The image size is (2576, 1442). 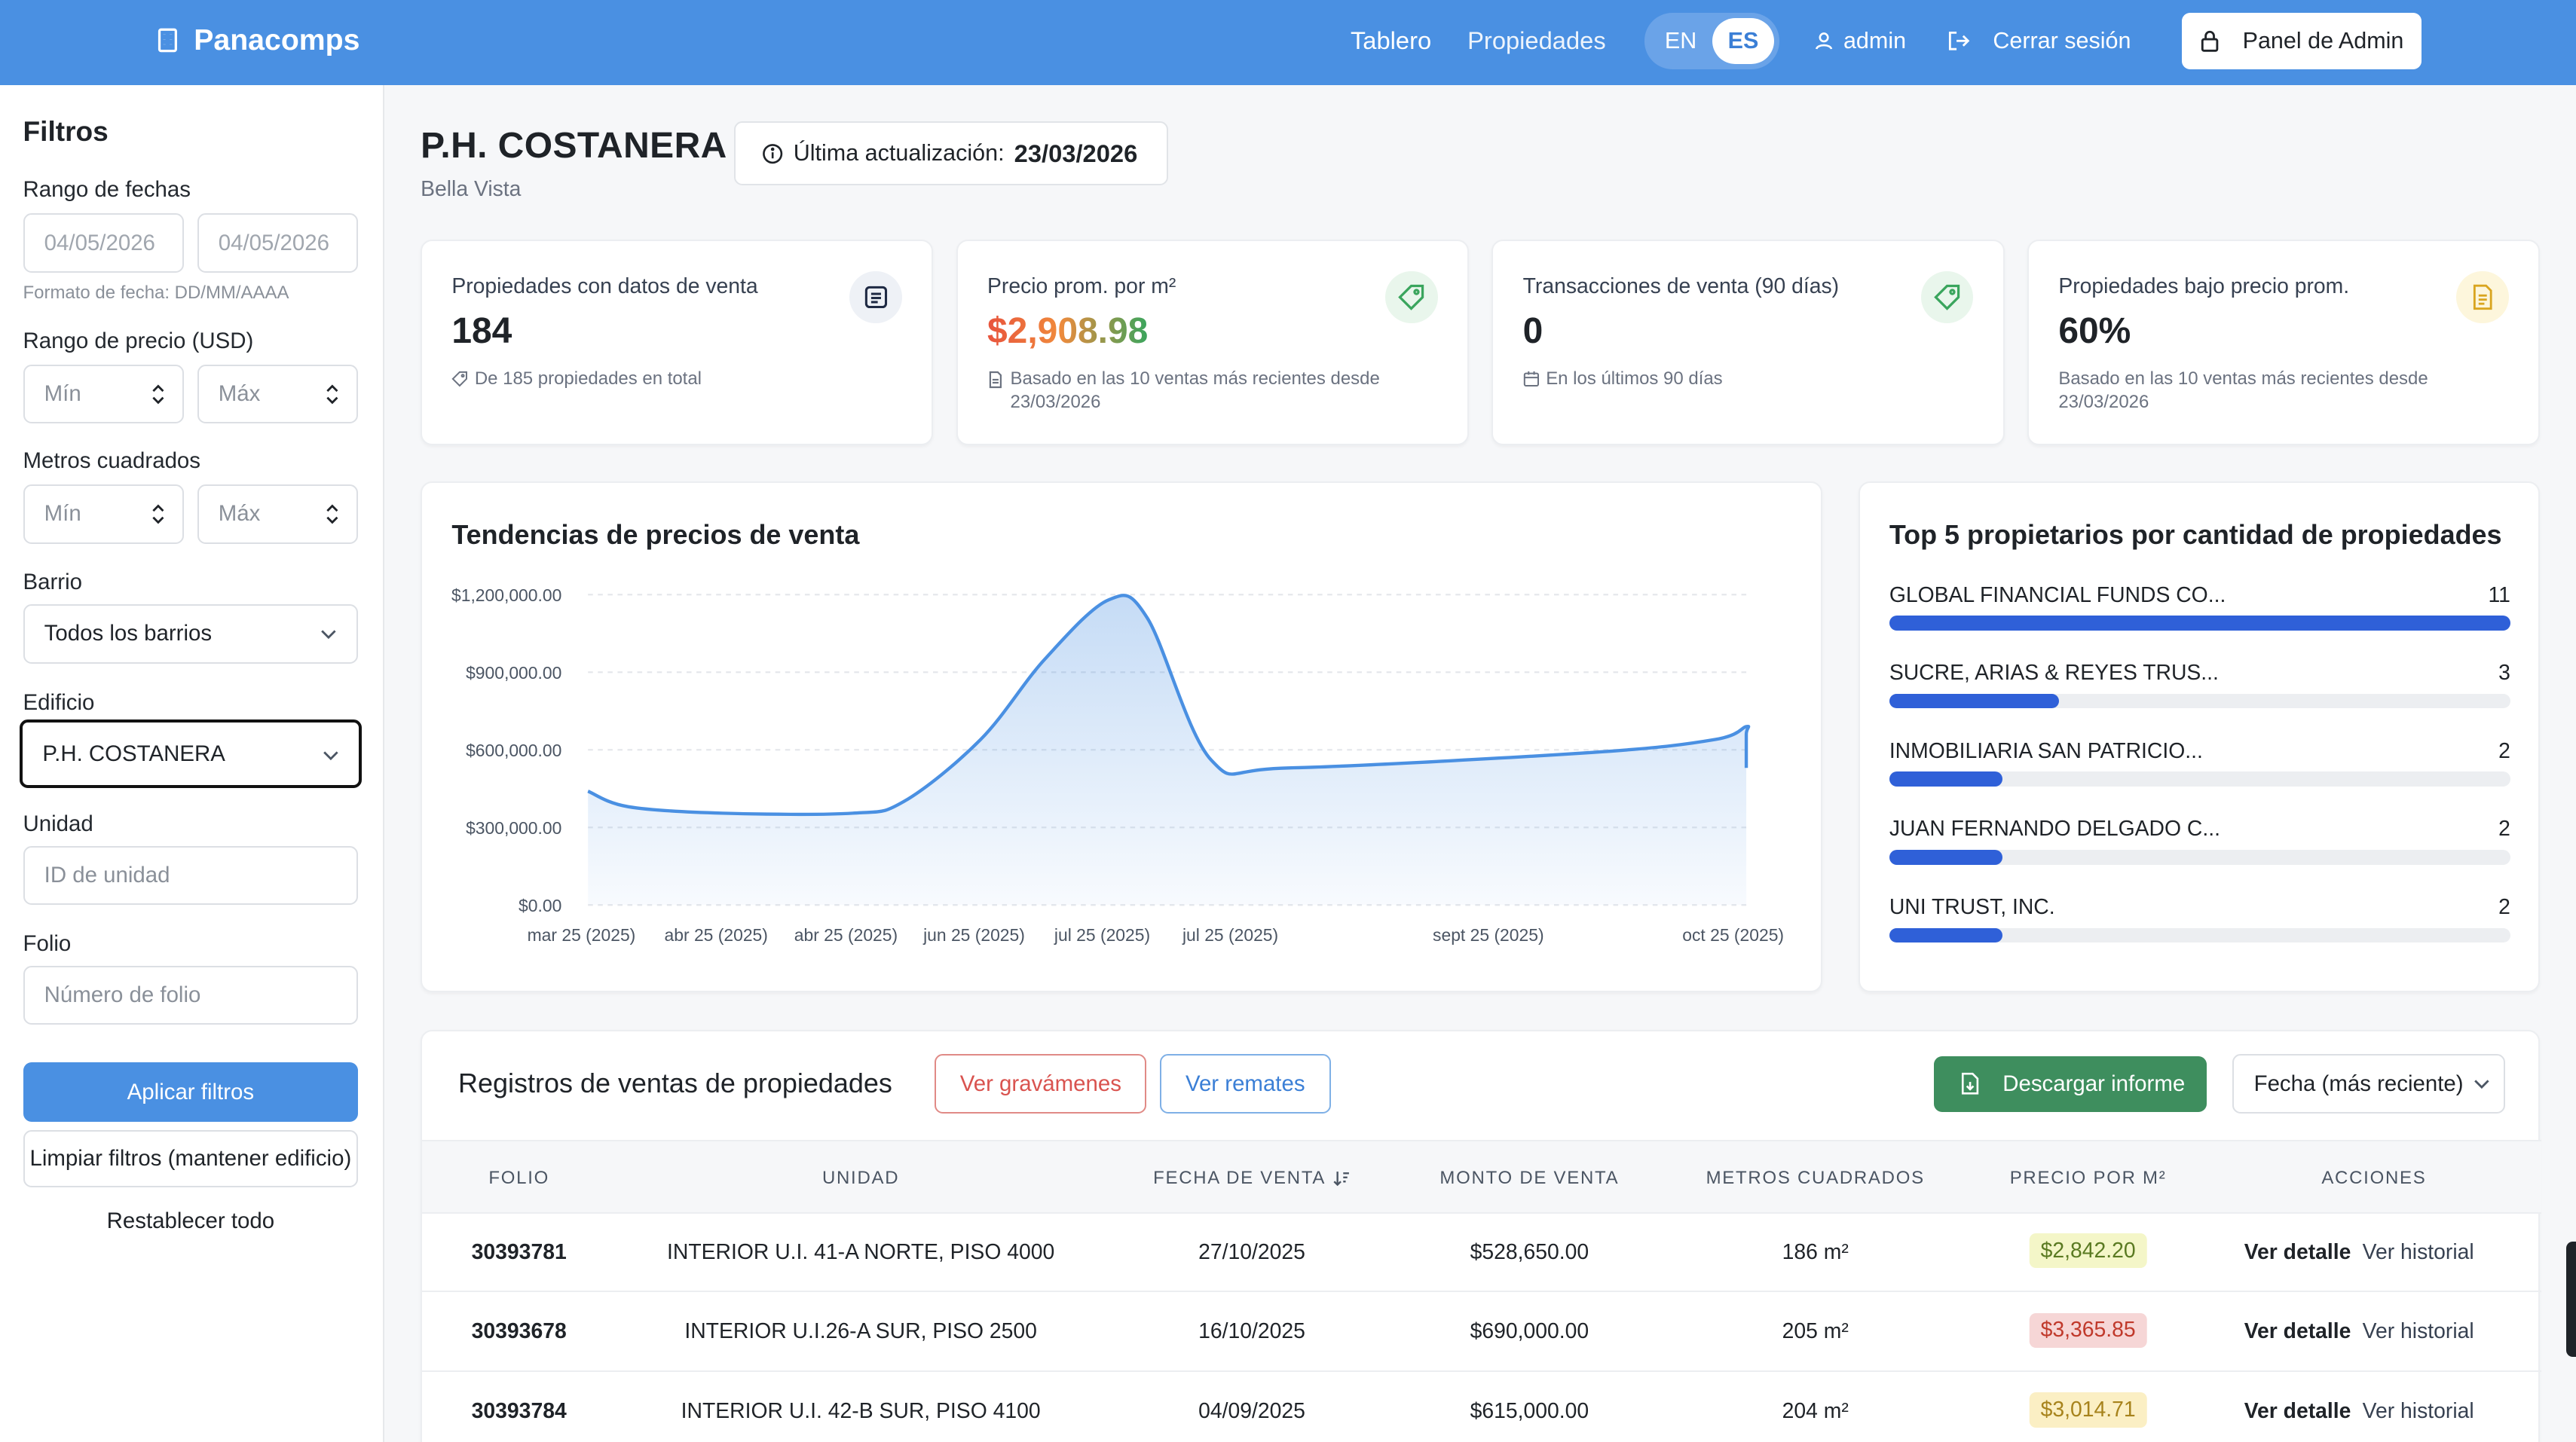 I want to click on barrio-select: Todos los barrios, so click(x=191, y=634).